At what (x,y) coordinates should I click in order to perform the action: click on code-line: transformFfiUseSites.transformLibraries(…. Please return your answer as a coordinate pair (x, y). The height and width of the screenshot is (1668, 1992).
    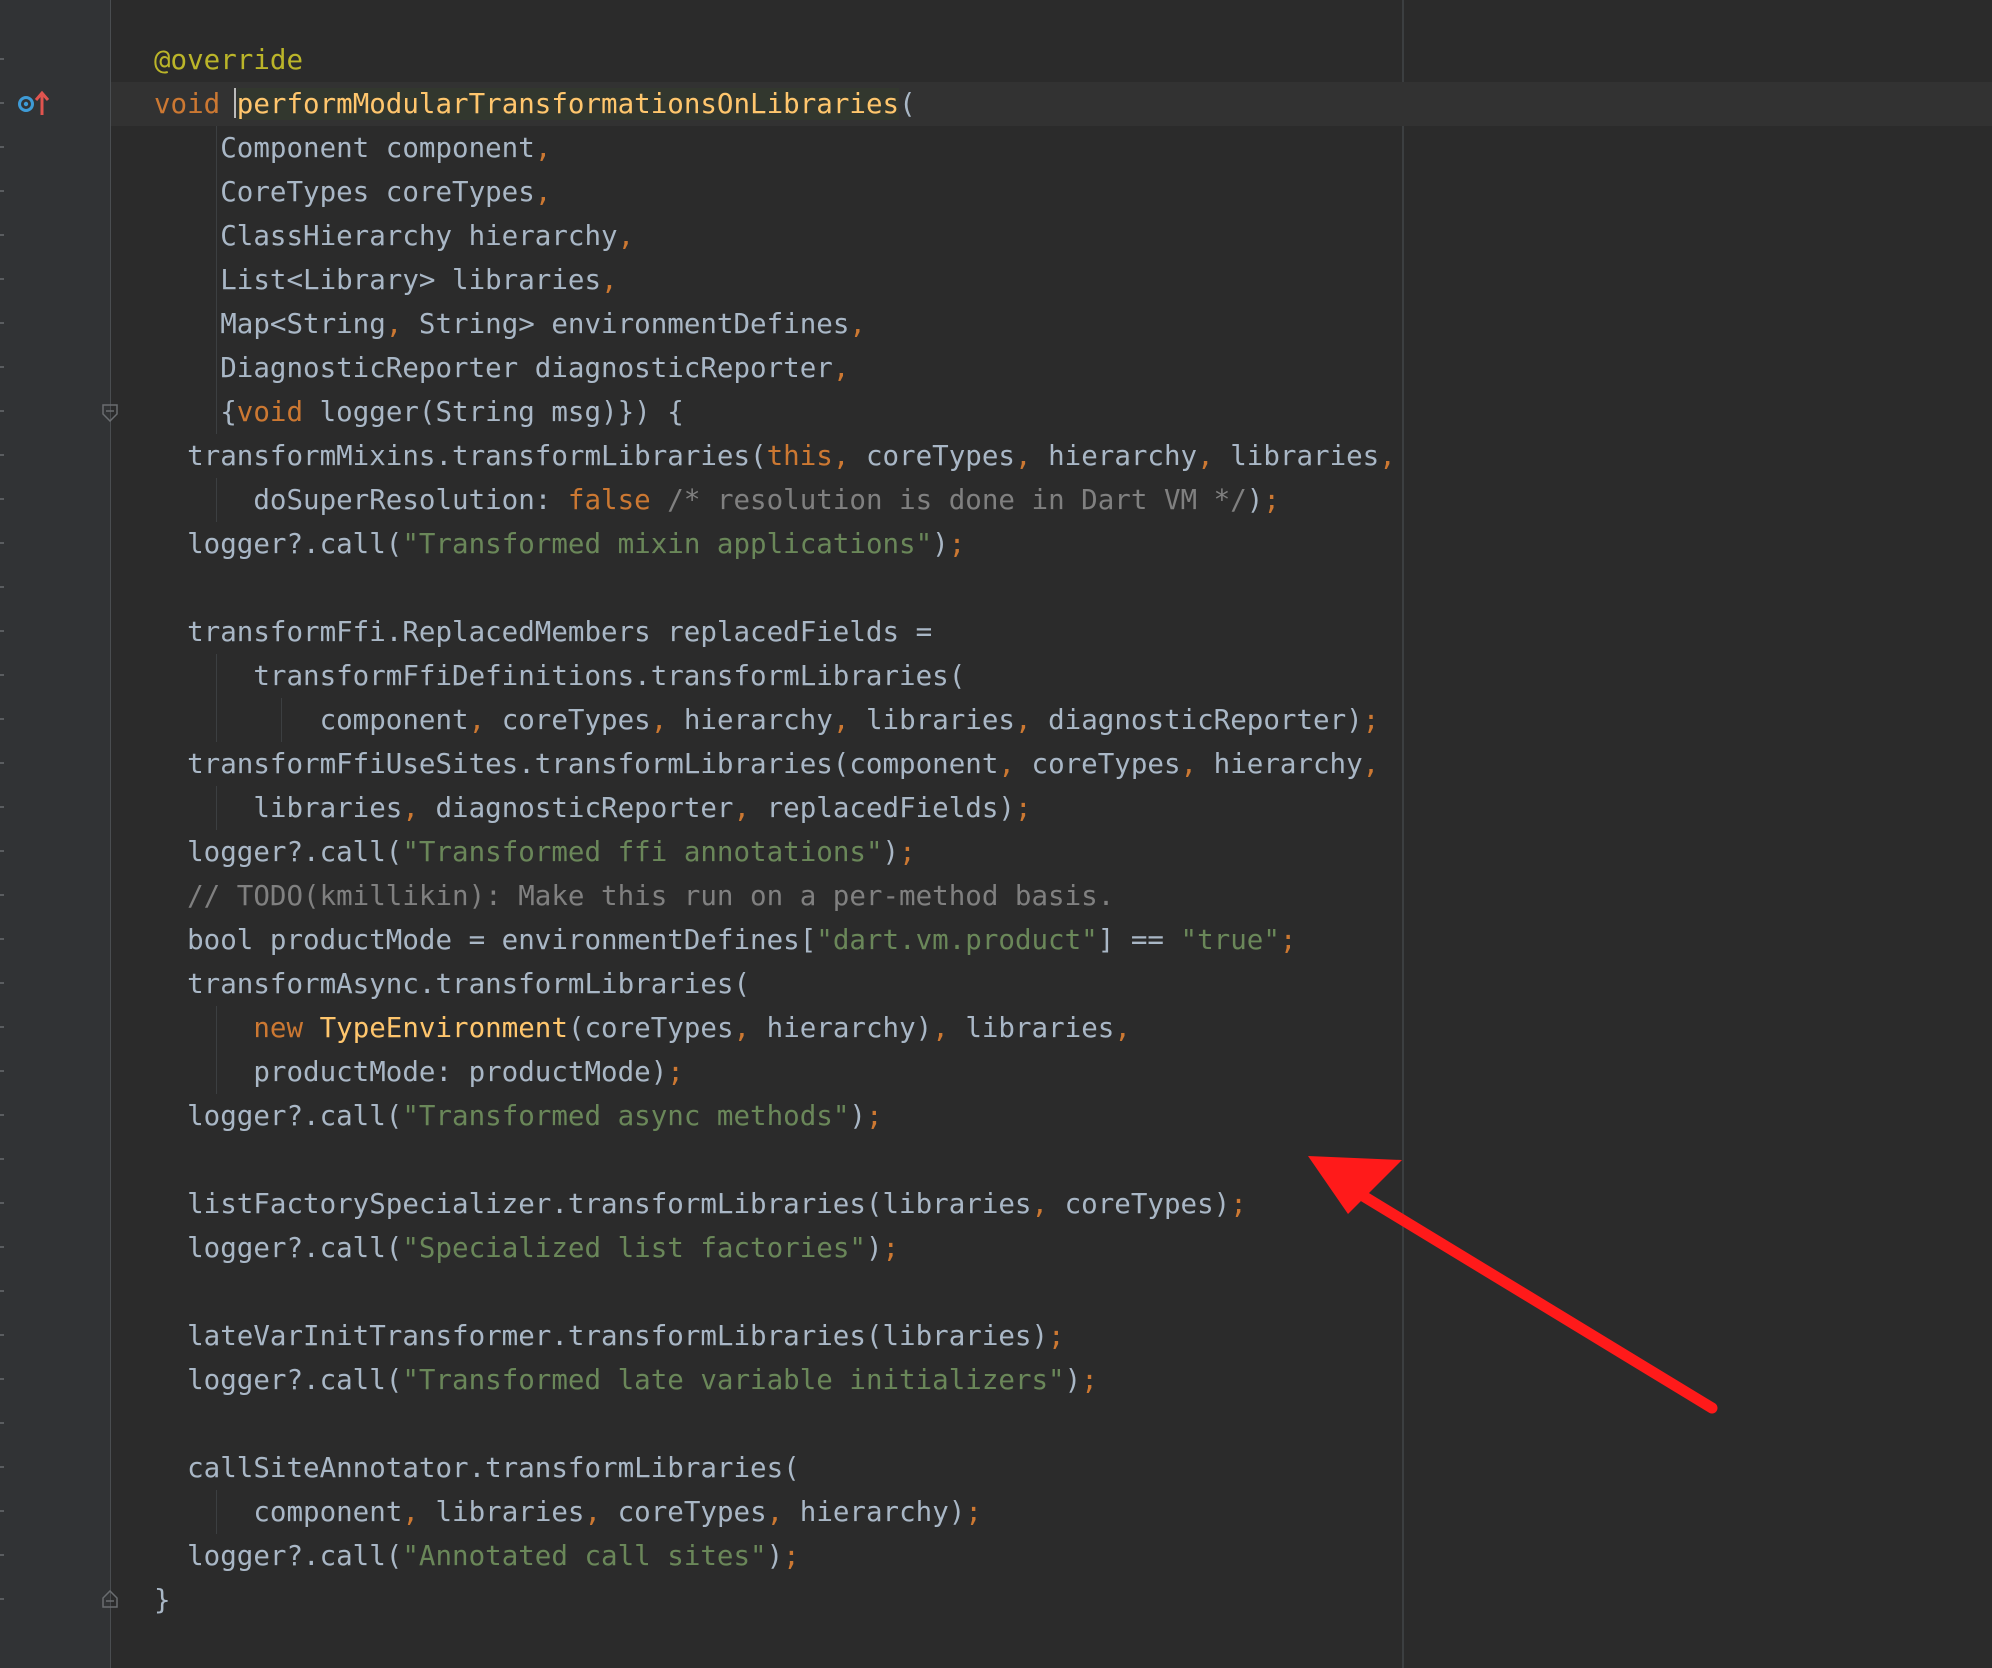
    Looking at the image, I should click on (766, 764).